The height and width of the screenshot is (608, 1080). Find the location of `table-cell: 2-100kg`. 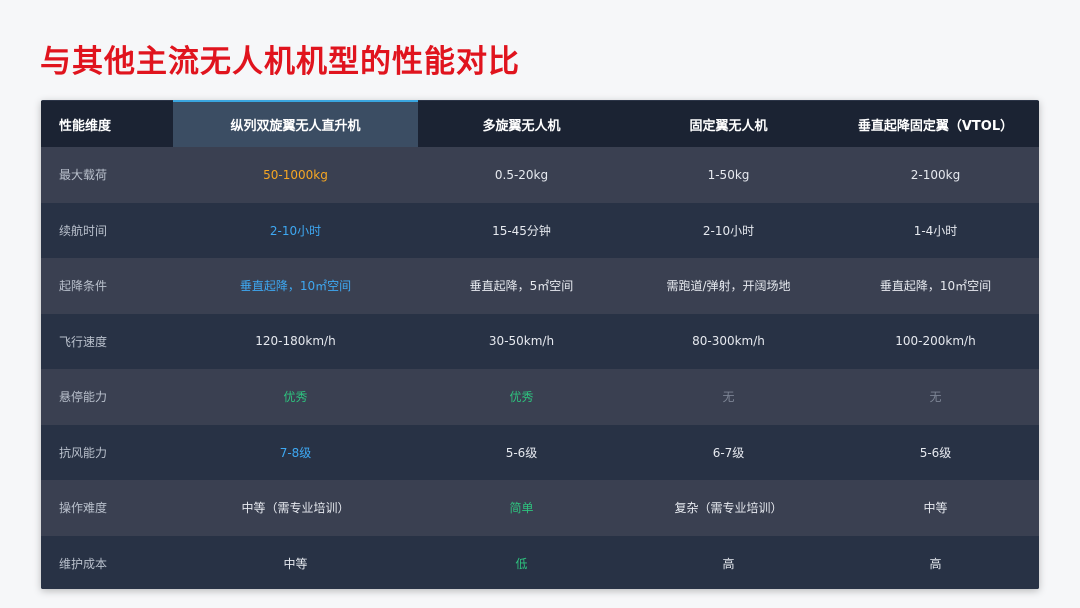

table-cell: 2-100kg is located at coordinates (935, 175).